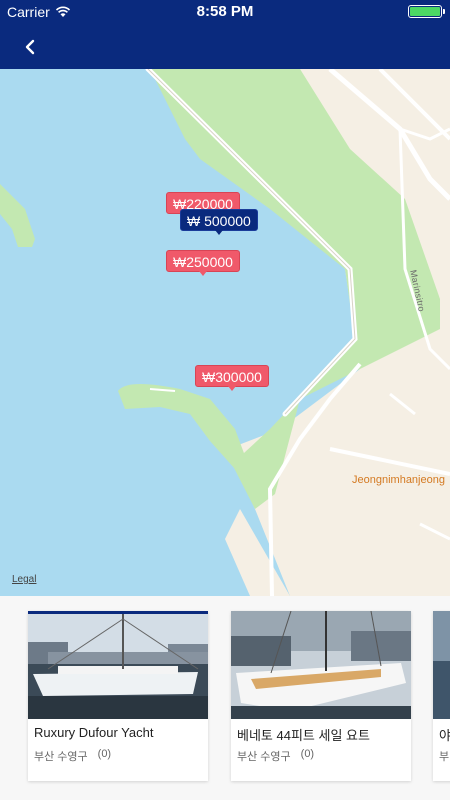  I want to click on listing-title: 야, so click(444, 735).